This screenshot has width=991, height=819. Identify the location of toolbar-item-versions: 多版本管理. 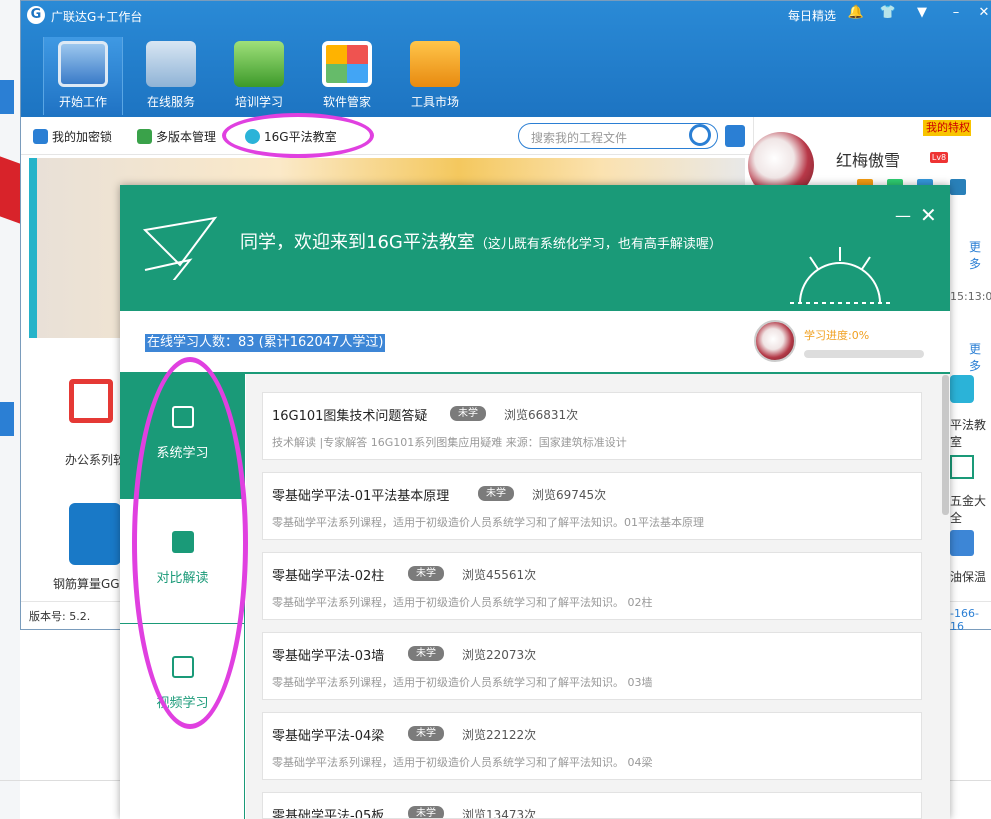
(176, 136).